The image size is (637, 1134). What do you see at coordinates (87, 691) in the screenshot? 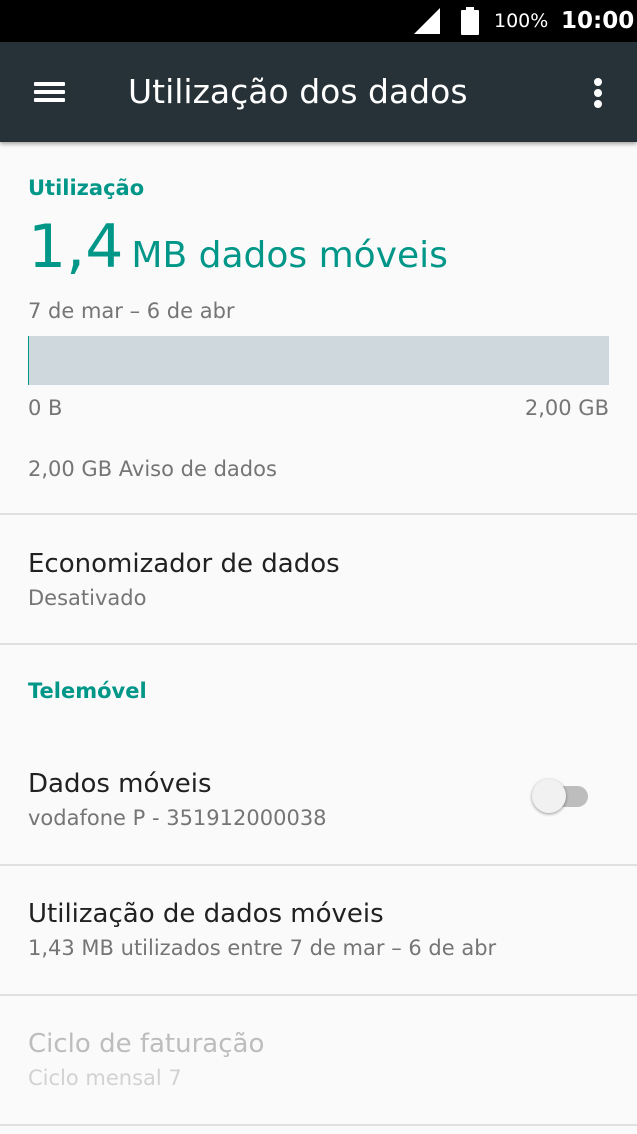
I see `mobile-section-header: Telemóvel` at bounding box center [87, 691].